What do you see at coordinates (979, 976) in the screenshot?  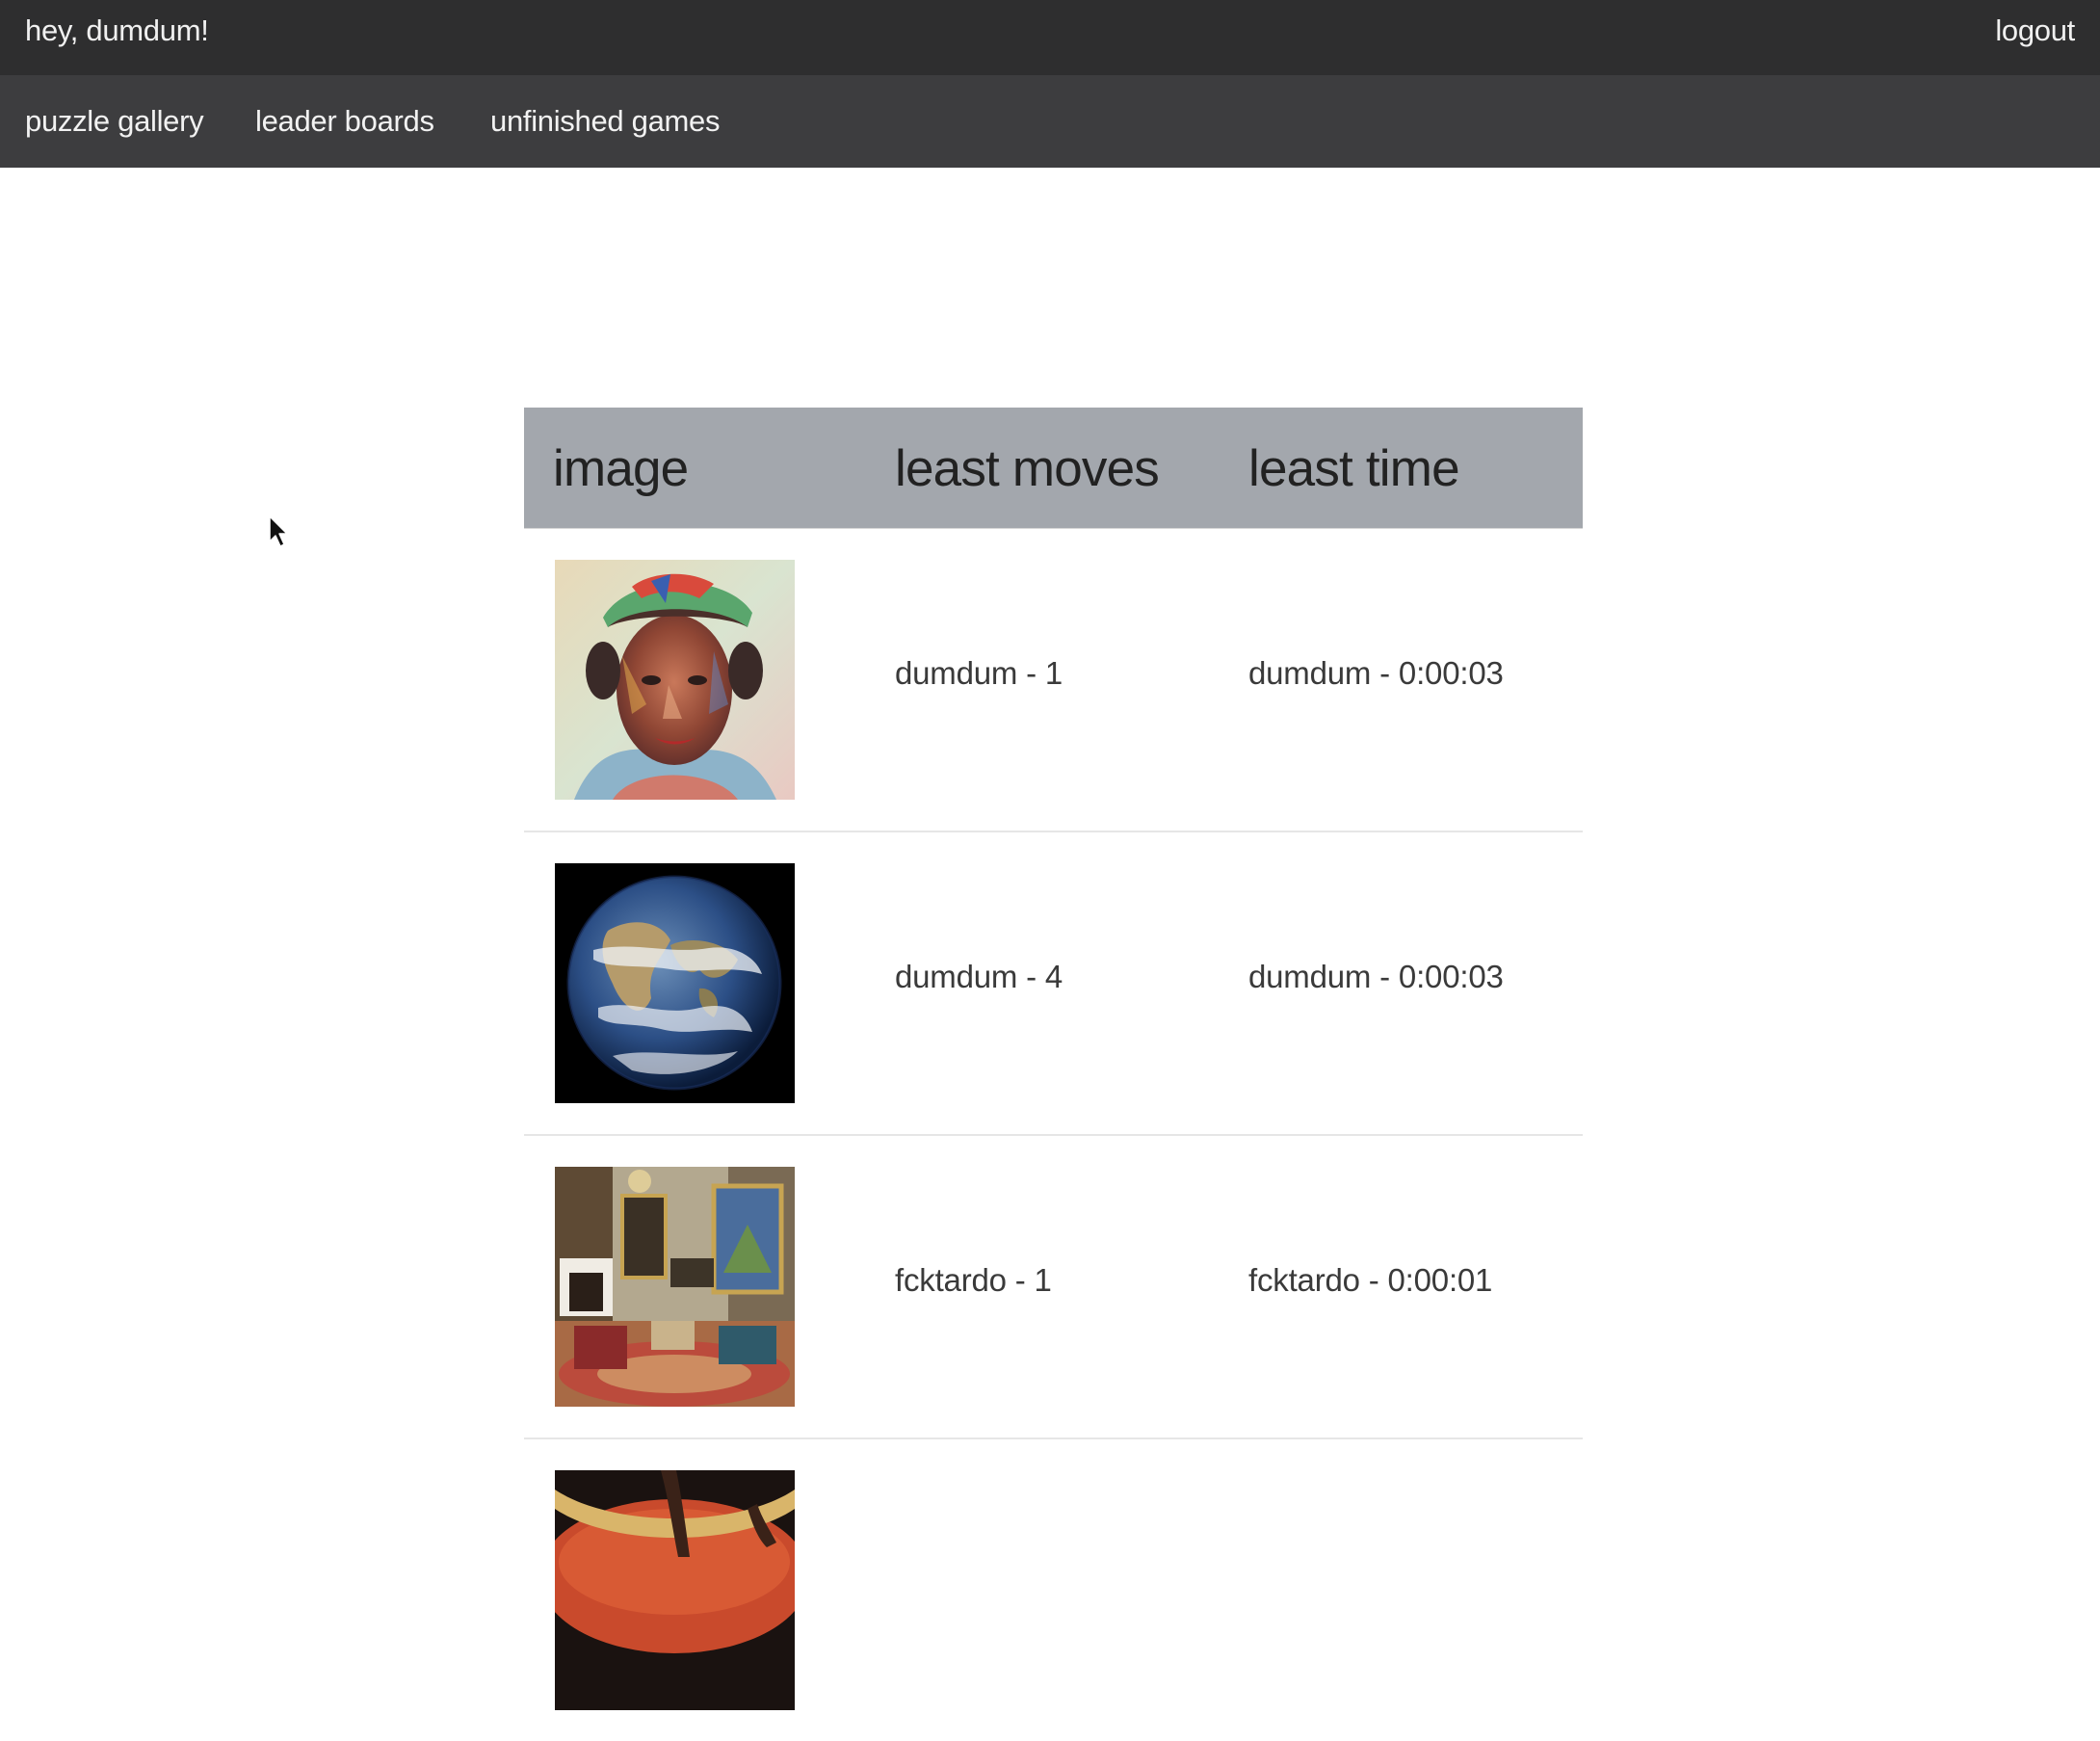 I see `least-moves-cell: dumdum - 4` at bounding box center [979, 976].